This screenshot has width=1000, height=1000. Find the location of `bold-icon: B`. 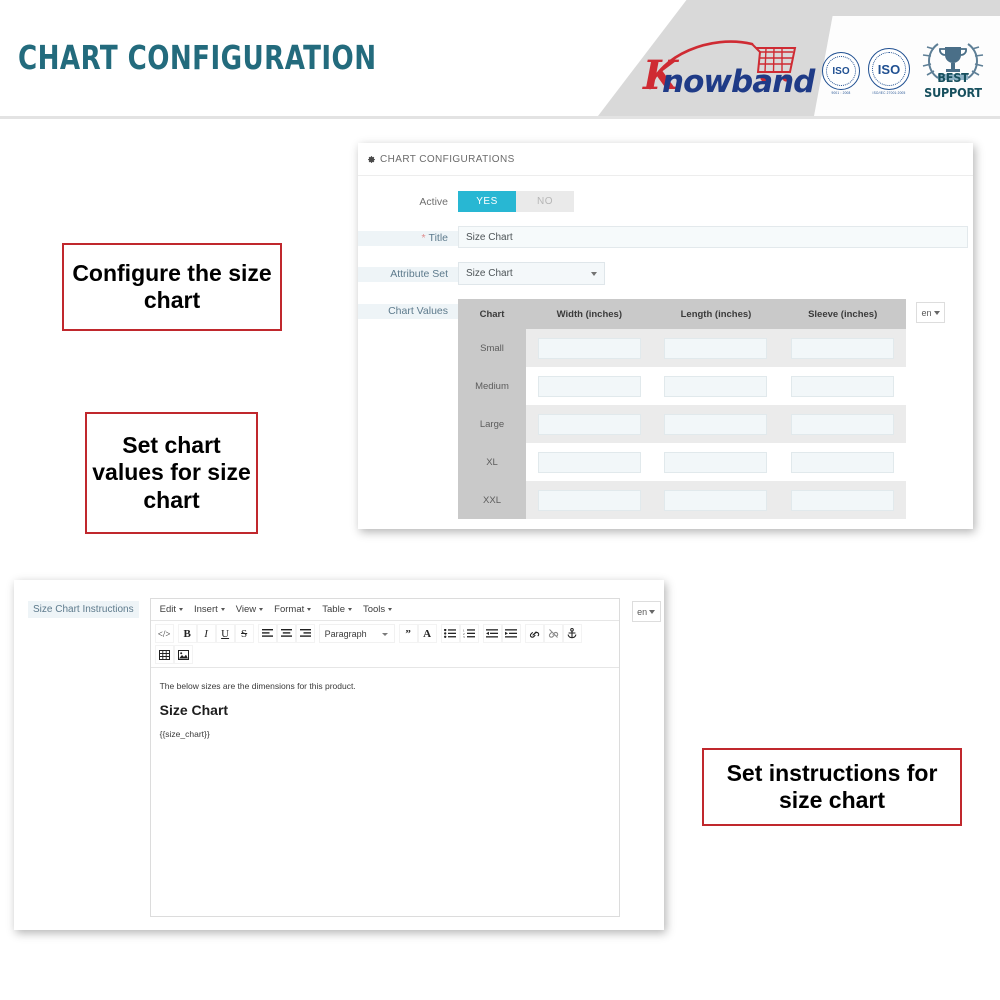

bold-icon: B is located at coordinates (187, 633).